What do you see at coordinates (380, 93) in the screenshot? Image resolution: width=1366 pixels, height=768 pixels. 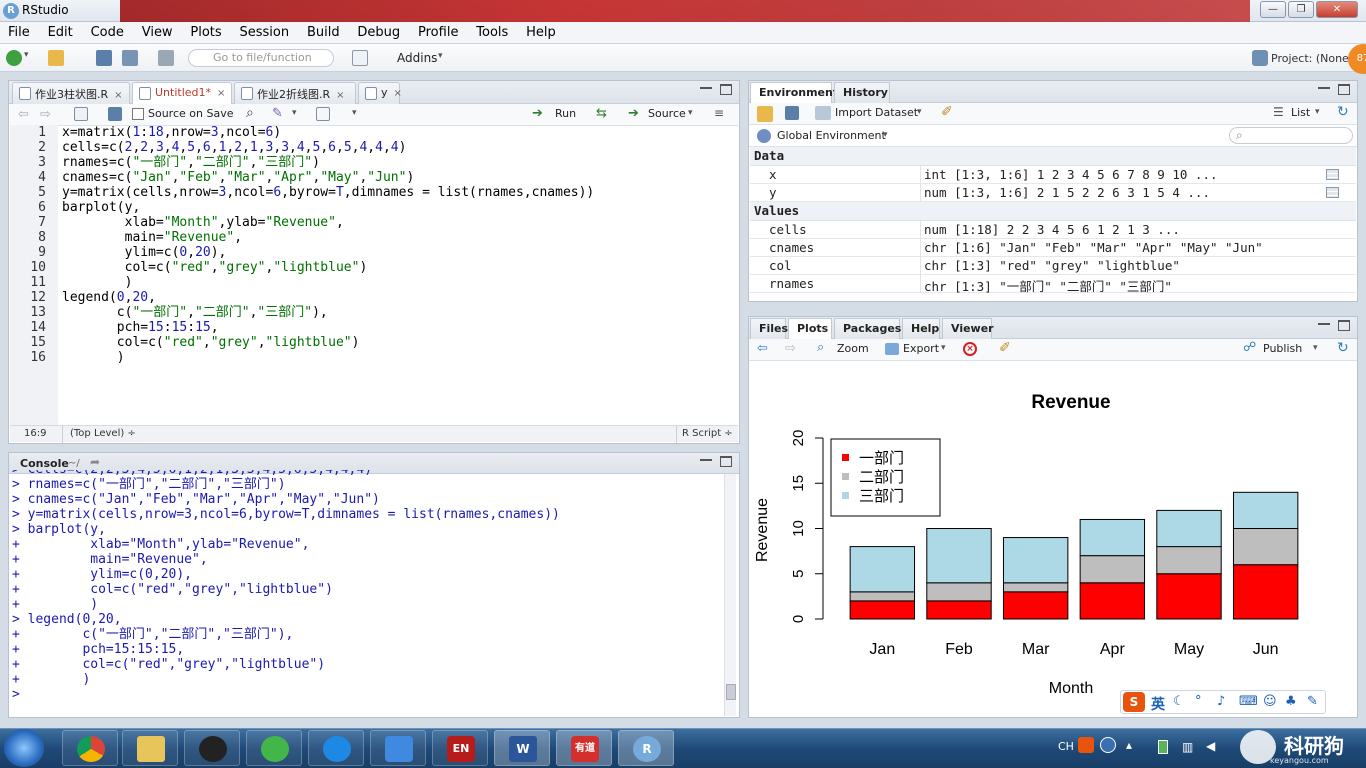 I see `tab-y: y ×` at bounding box center [380, 93].